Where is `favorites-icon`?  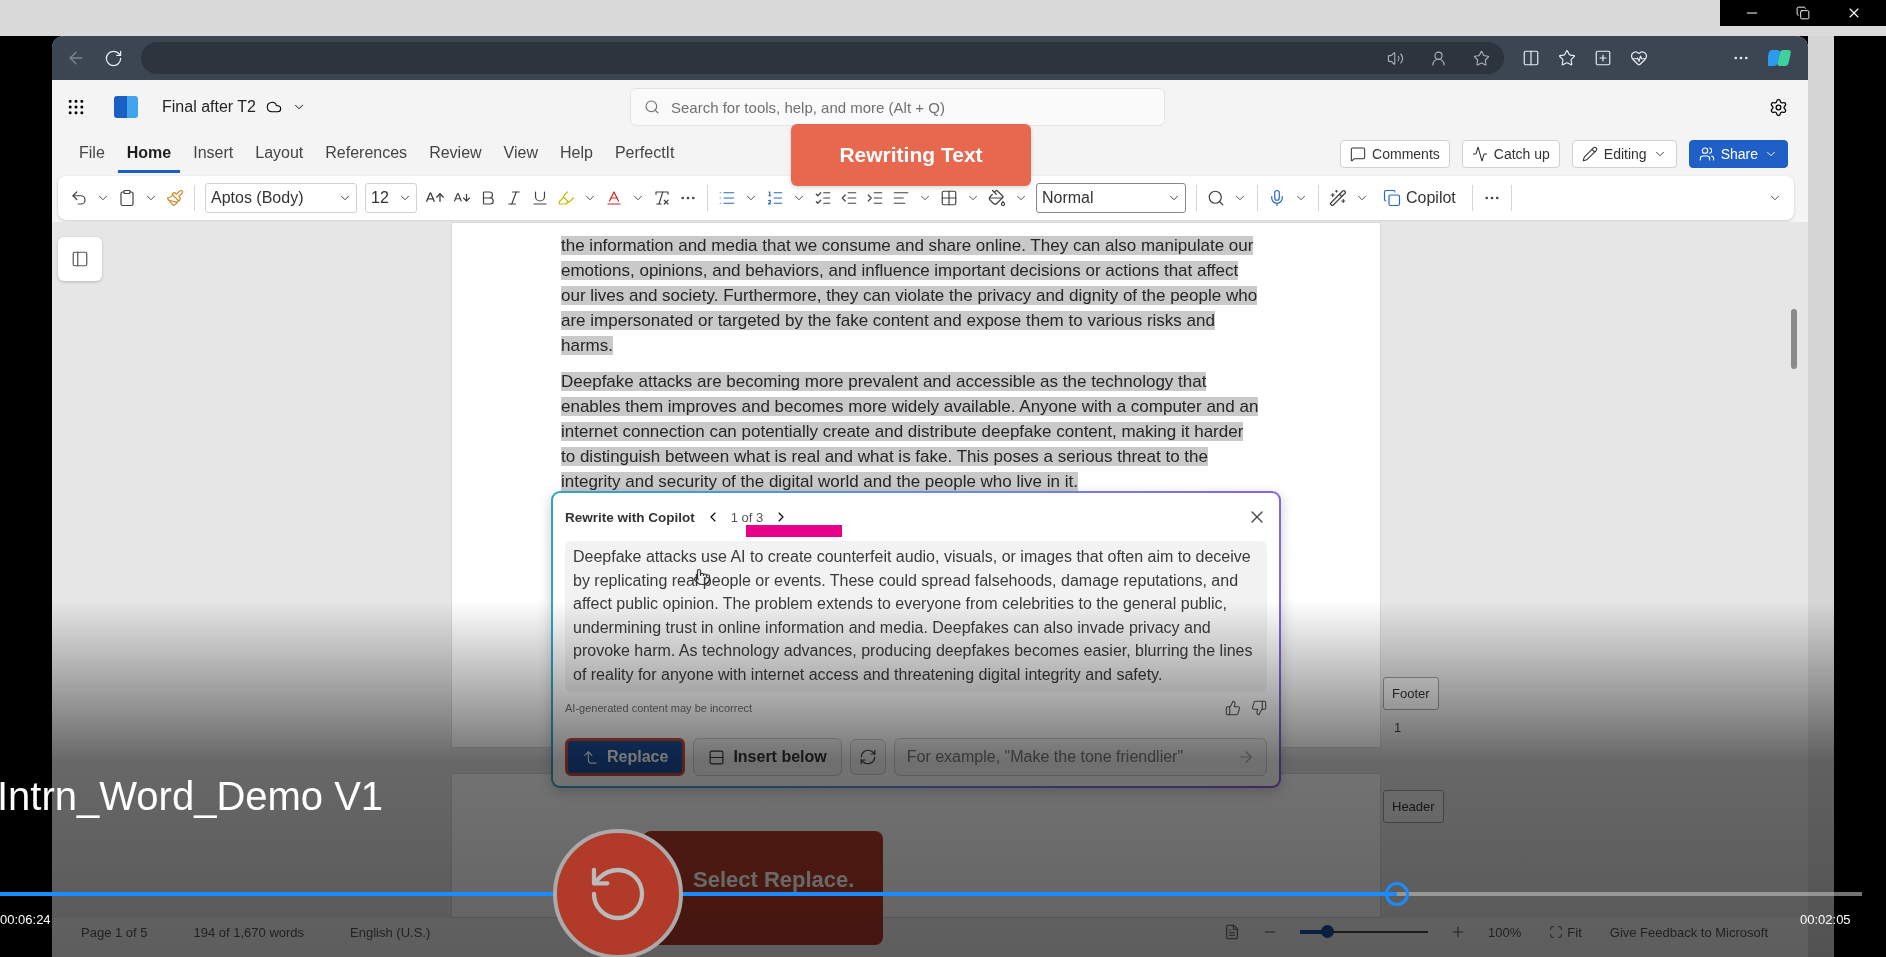
favorites-icon is located at coordinates (1567, 58).